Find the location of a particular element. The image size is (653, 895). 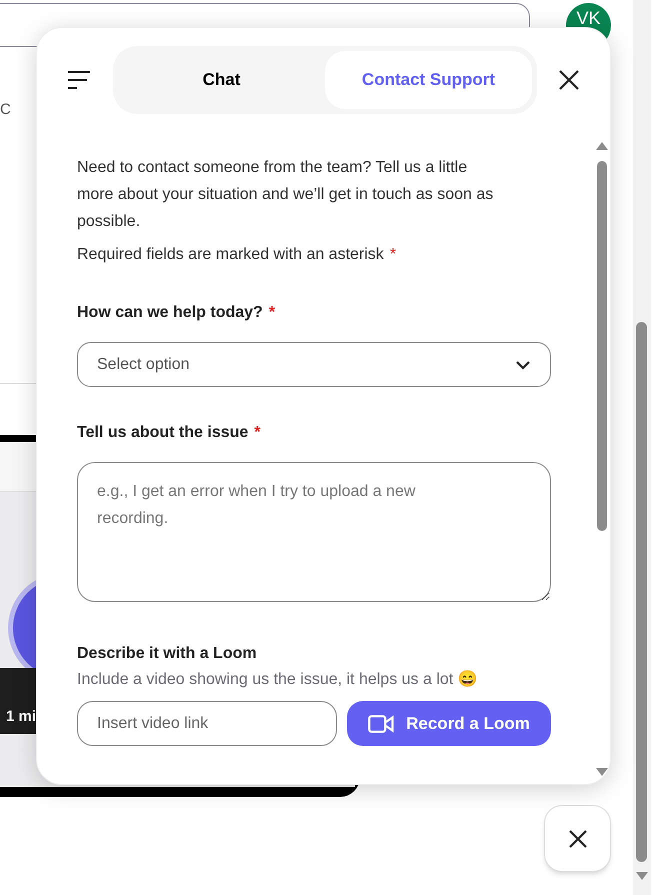

section-title: Describe it with a Loom is located at coordinates (167, 654).